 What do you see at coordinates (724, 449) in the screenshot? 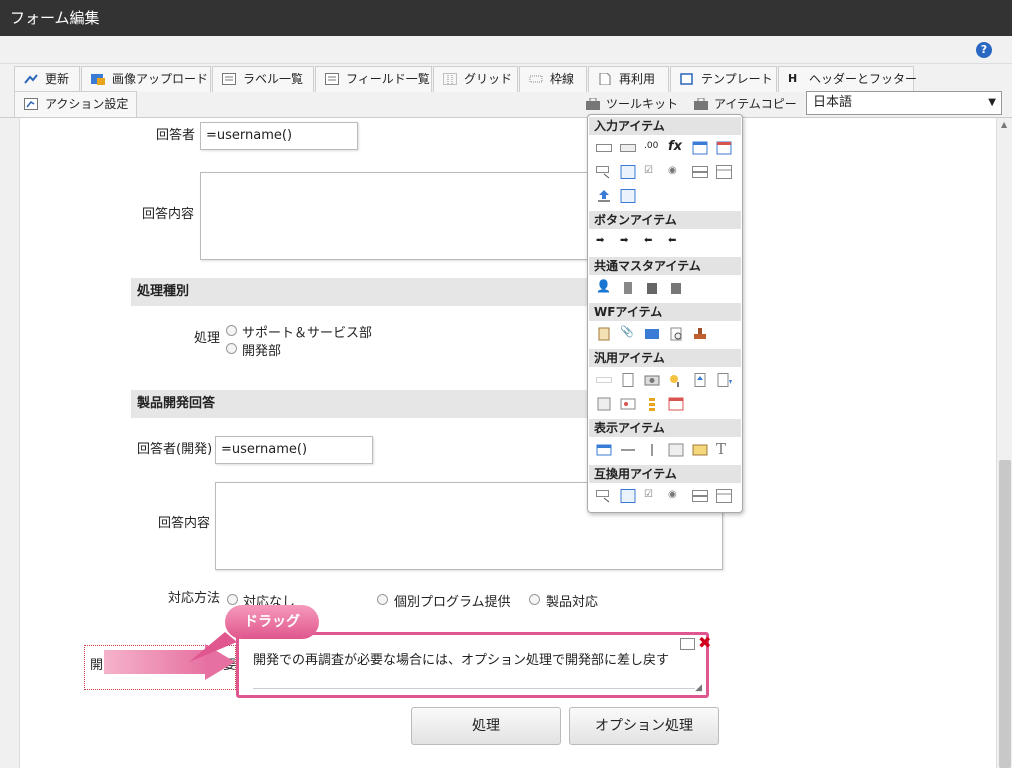
I see `text-item-icon: T` at bounding box center [724, 449].